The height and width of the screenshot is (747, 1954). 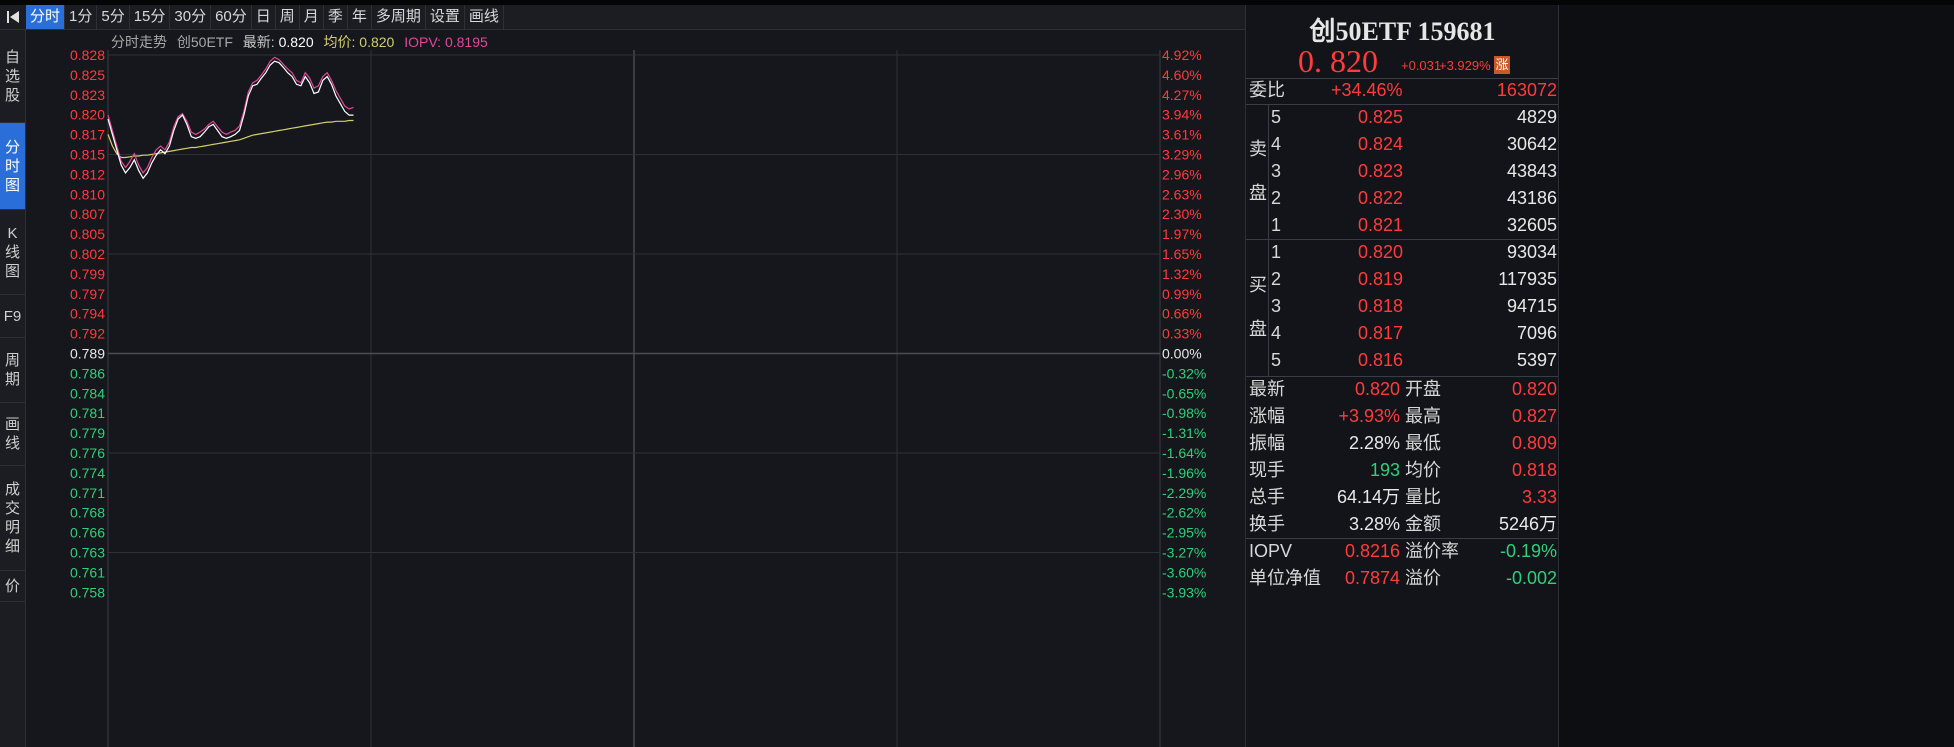 What do you see at coordinates (1536, 333) in the screenshot?
I see `level-volume: 7096` at bounding box center [1536, 333].